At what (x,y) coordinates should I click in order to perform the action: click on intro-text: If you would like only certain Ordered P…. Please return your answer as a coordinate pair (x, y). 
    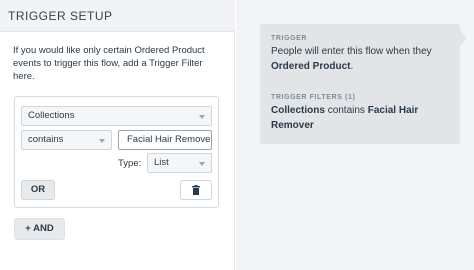
    Looking at the image, I should click on (109, 63).